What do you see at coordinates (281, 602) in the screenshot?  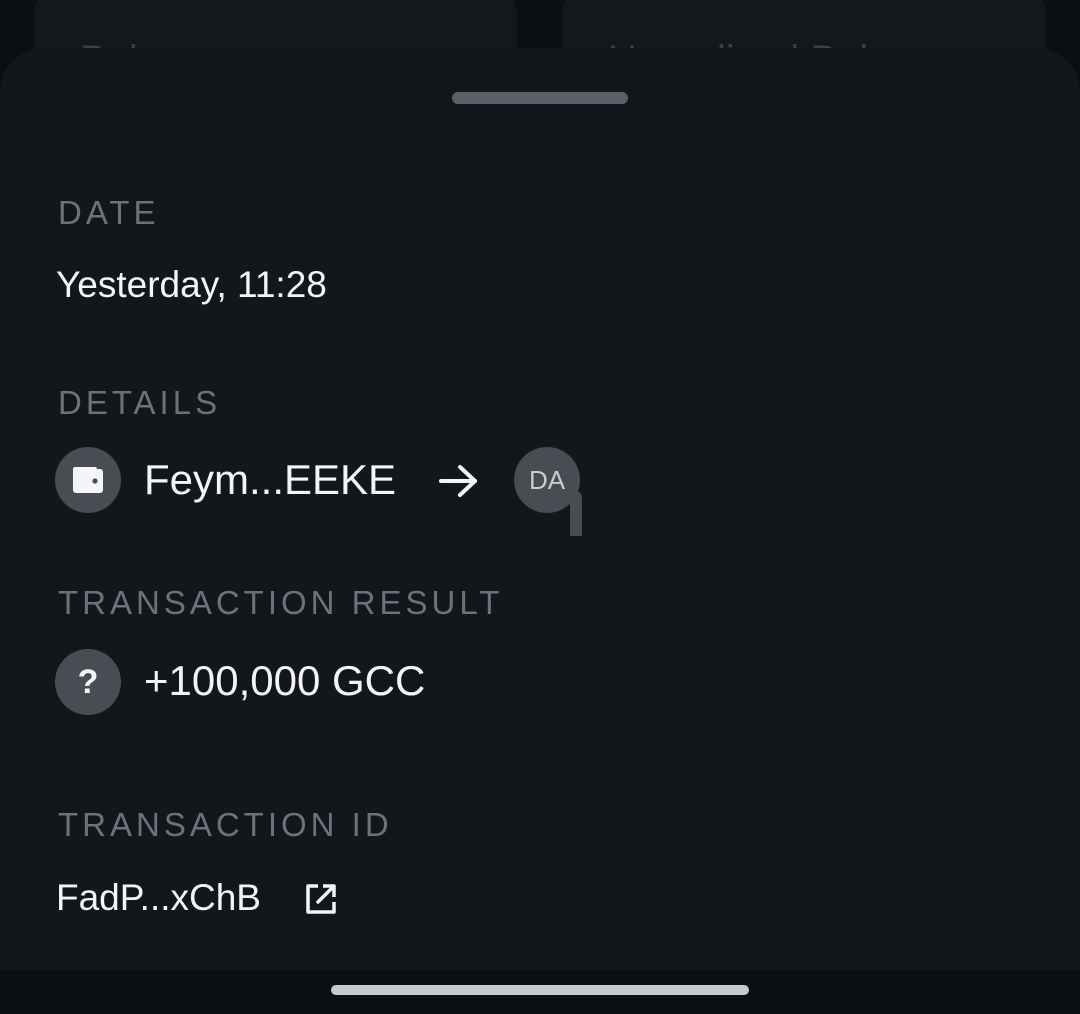 I see `transaction-result-label: TRANSACTION RESULT` at bounding box center [281, 602].